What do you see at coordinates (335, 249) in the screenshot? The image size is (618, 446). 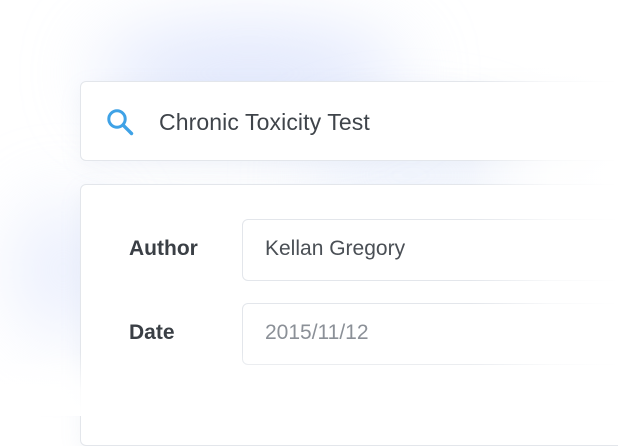 I see `author-field-value: Kellan Gregory` at bounding box center [335, 249].